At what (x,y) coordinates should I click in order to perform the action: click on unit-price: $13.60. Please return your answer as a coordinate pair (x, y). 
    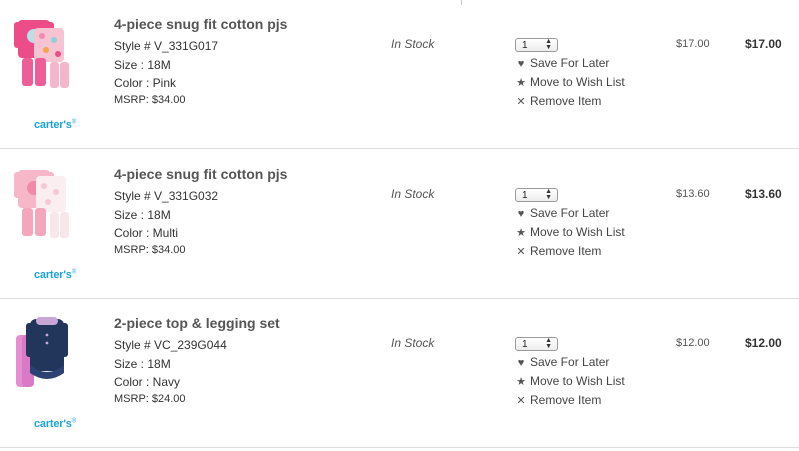
    Looking at the image, I should click on (693, 194).